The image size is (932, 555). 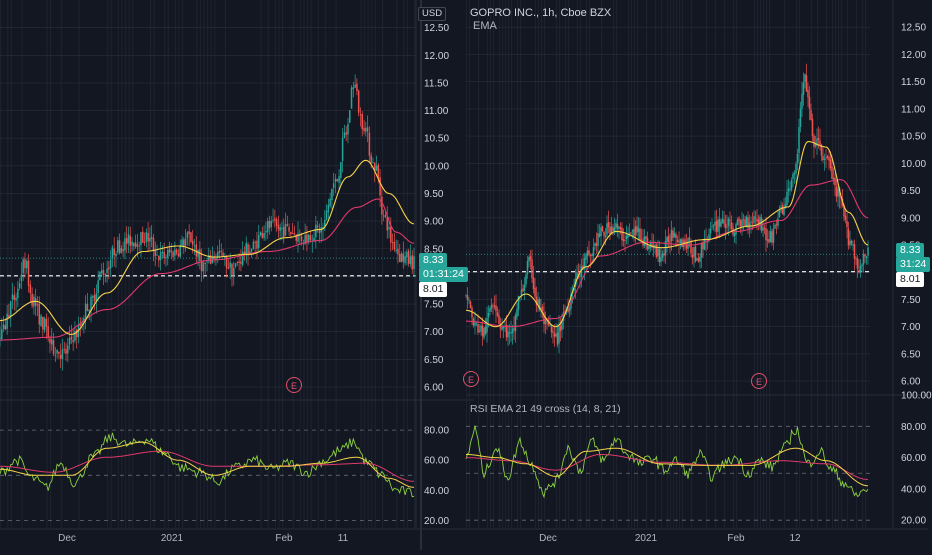 I want to click on price-axis-label-1-13: 6.50, so click(x=911, y=354).